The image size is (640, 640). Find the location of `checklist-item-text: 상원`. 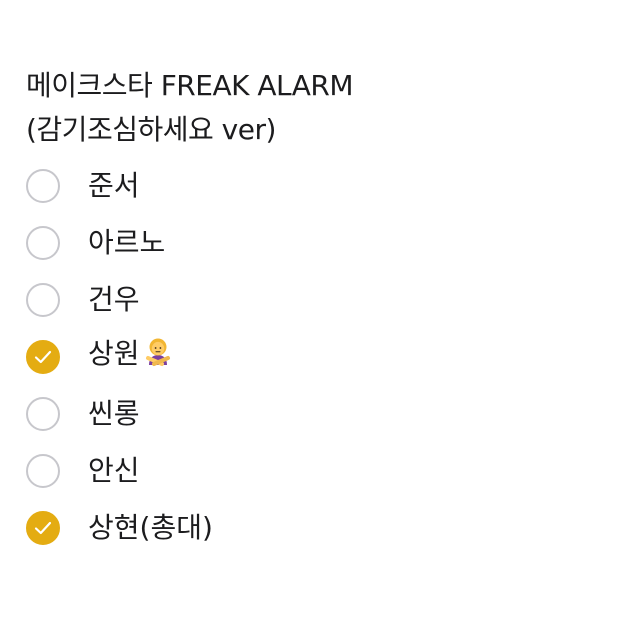

checklist-item-text: 상원 is located at coordinates (114, 353).